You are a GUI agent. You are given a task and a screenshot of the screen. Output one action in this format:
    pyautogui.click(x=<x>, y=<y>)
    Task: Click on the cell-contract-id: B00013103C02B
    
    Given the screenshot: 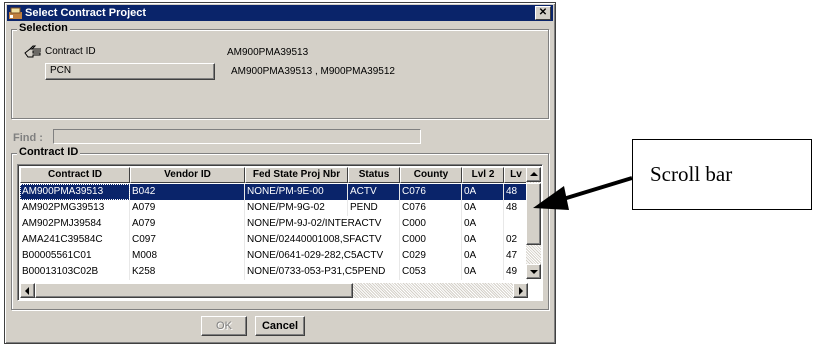 What is the action you would take?
    pyautogui.click(x=75, y=272)
    